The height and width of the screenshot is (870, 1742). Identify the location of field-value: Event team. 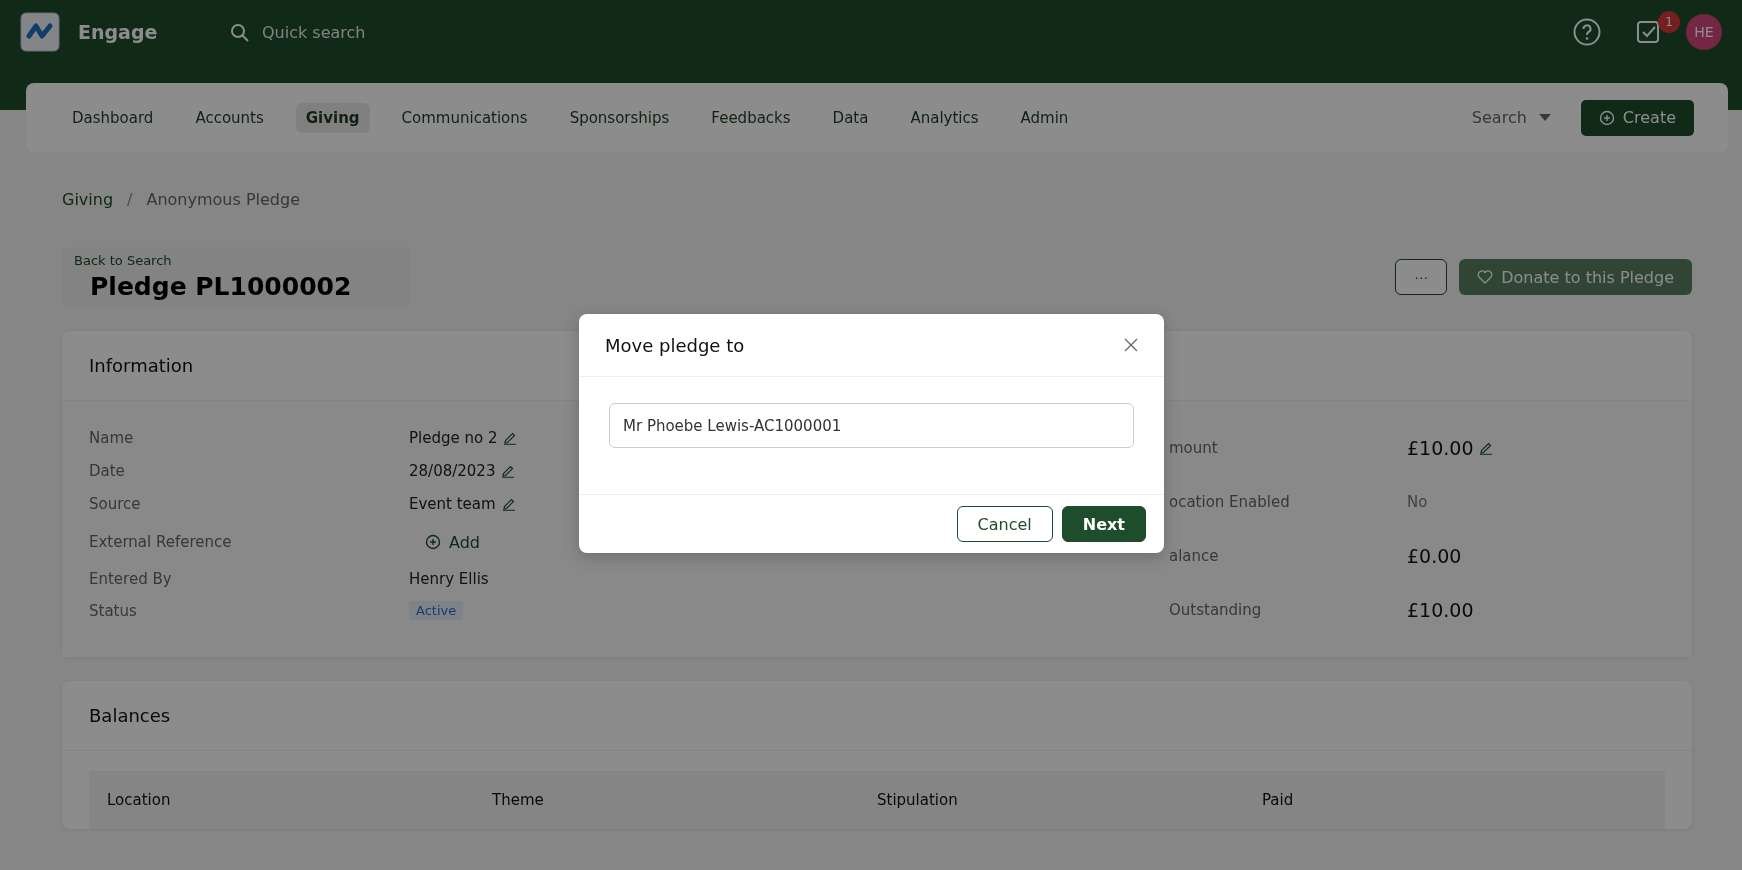
(452, 503).